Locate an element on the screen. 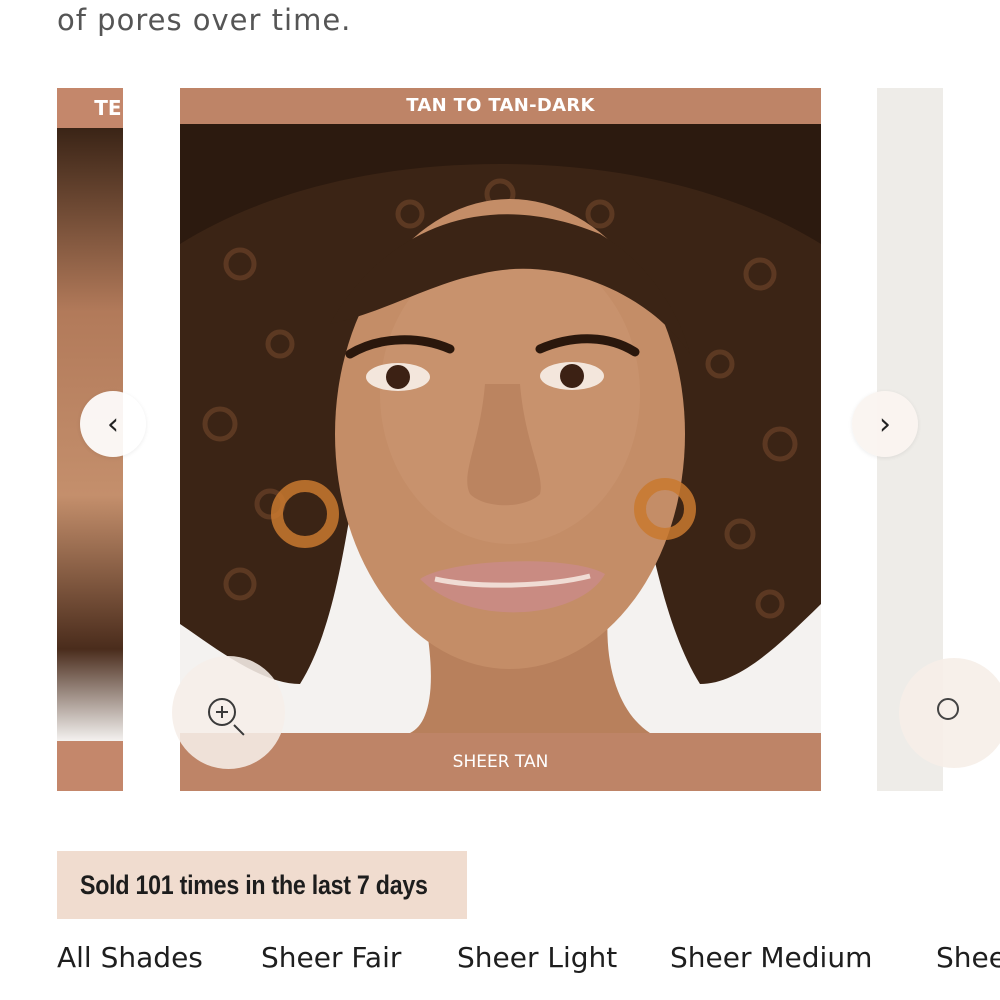 The image size is (1000, 1000). tab-all-shades: All Shades is located at coordinates (130, 957).